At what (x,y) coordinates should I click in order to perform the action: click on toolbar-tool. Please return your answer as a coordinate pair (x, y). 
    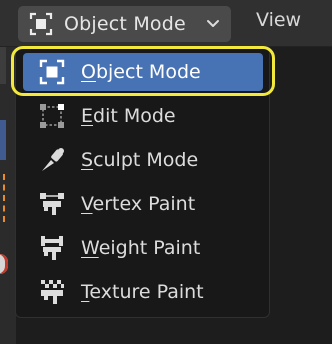
    Looking at the image, I should click on (3, 64).